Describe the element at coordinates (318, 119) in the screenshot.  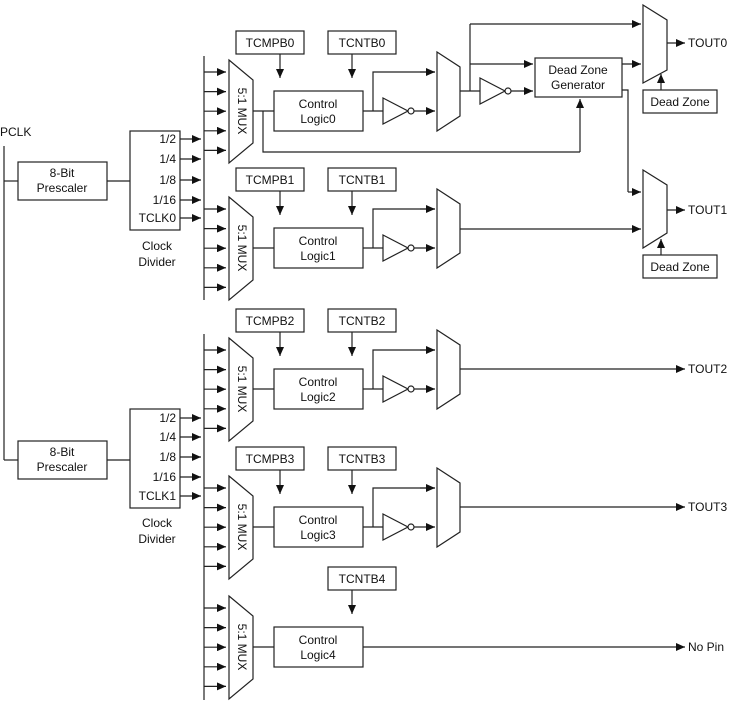
I see `control-logic-label: Logic0` at that location.